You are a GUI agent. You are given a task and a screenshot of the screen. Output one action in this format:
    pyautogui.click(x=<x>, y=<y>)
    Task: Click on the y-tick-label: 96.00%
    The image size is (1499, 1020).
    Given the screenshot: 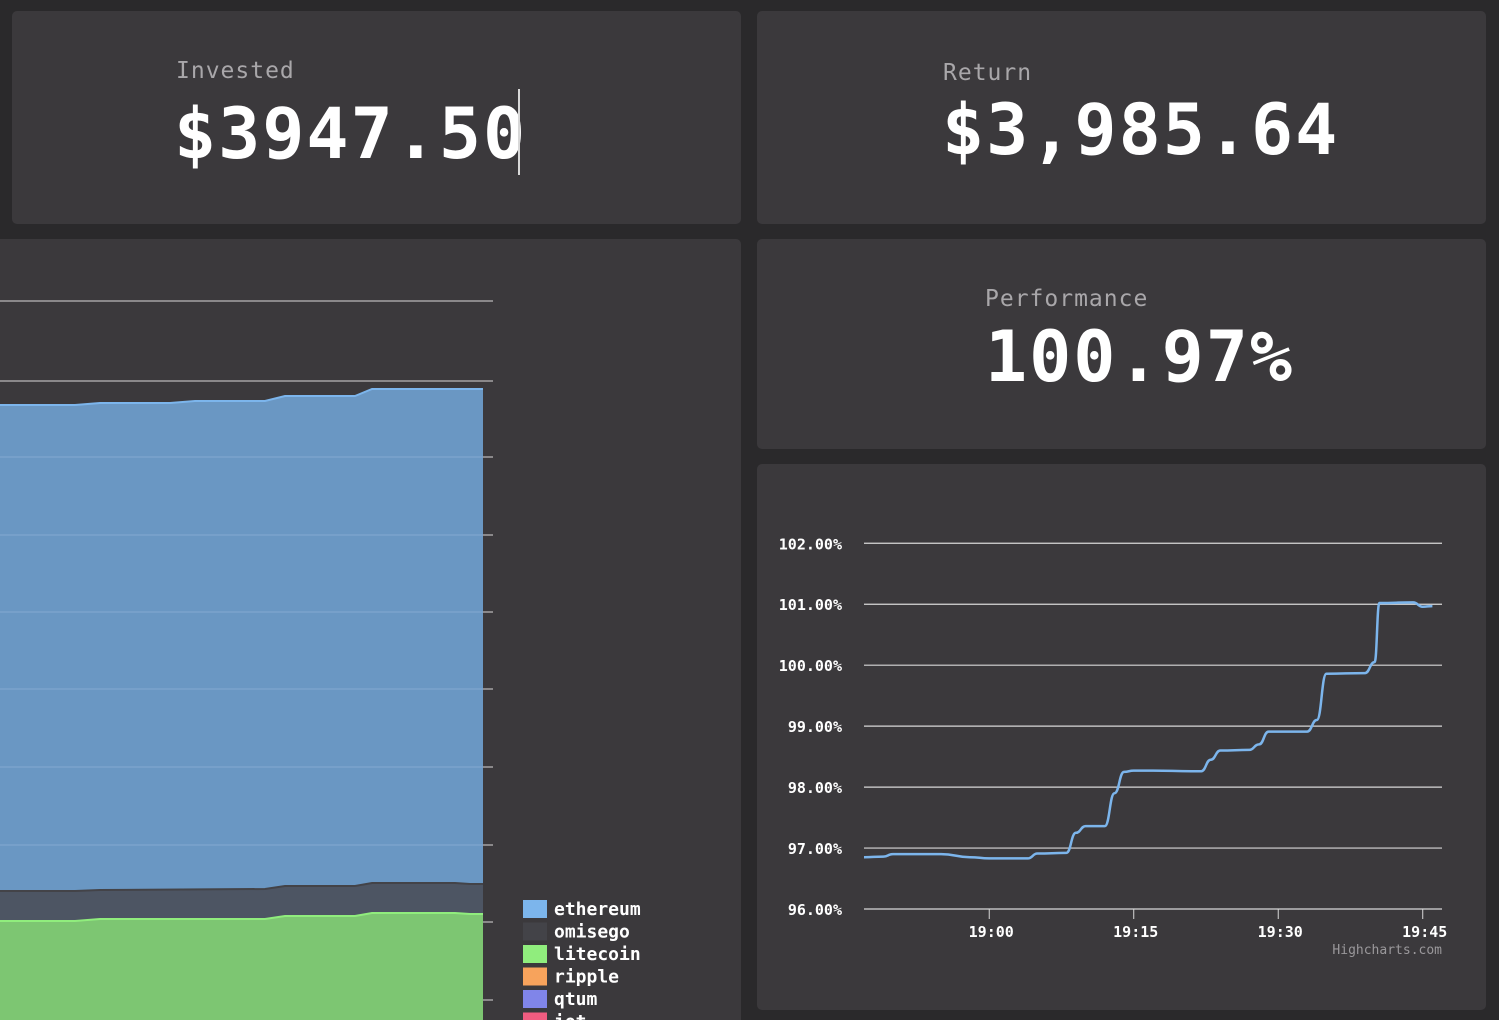 What is the action you would take?
    pyautogui.click(x=815, y=910)
    